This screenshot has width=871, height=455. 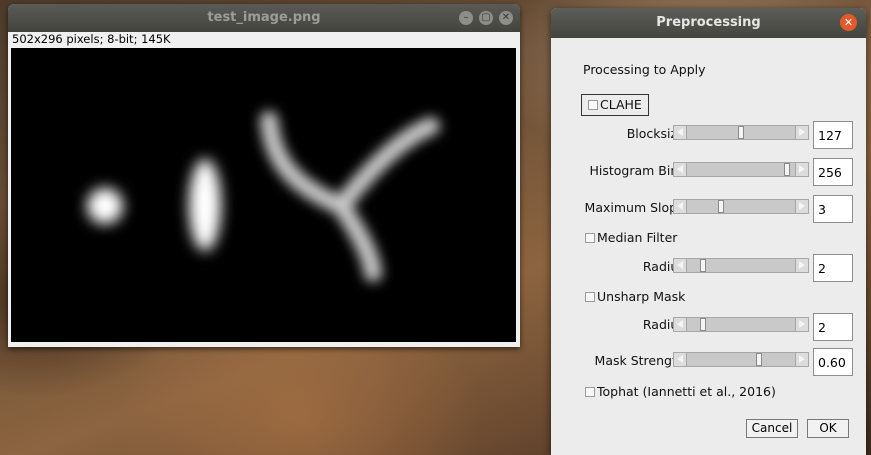 I want to click on tophat-checkbox: Tophat (Iannetti et al., 2016), so click(x=680, y=391).